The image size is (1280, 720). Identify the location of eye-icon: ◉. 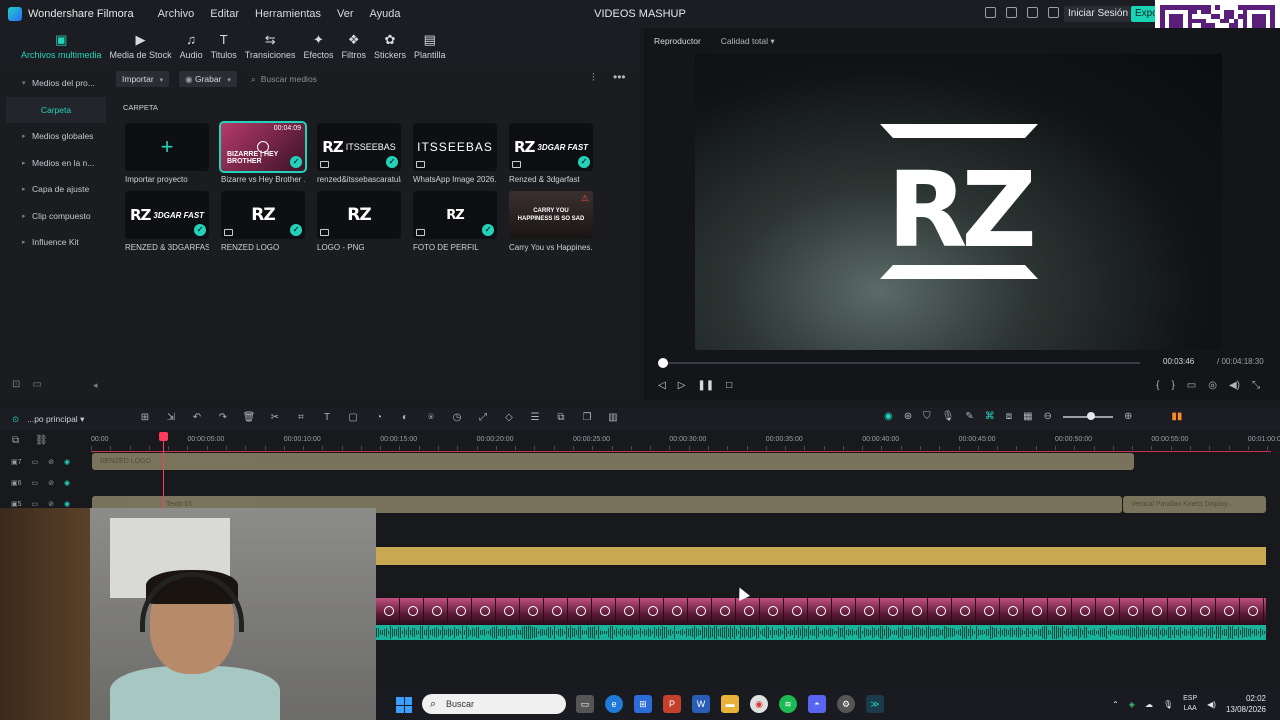
(67, 462).